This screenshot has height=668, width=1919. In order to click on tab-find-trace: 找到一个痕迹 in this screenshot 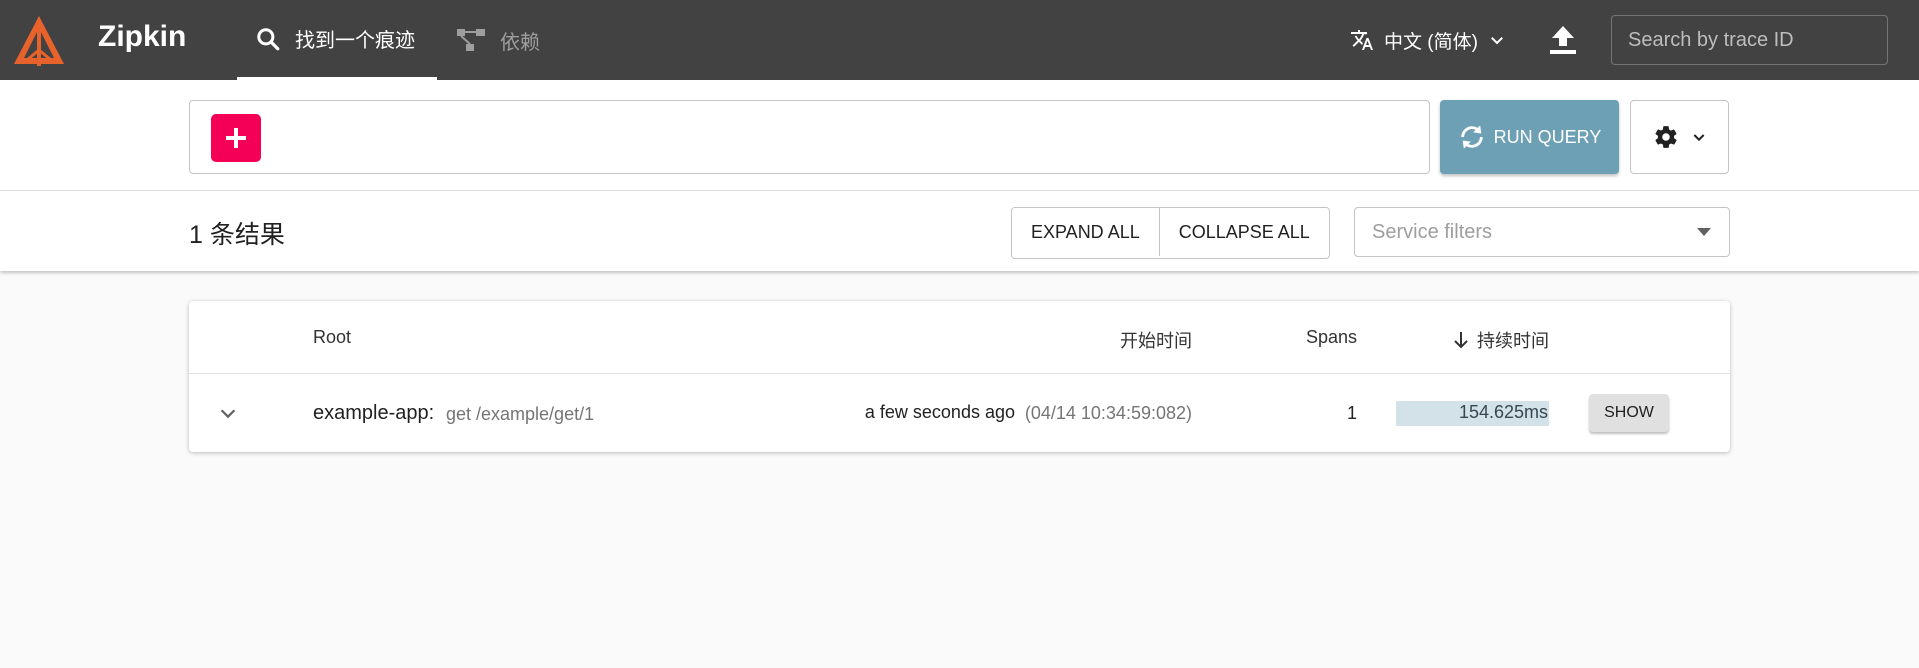, I will do `click(337, 40)`.